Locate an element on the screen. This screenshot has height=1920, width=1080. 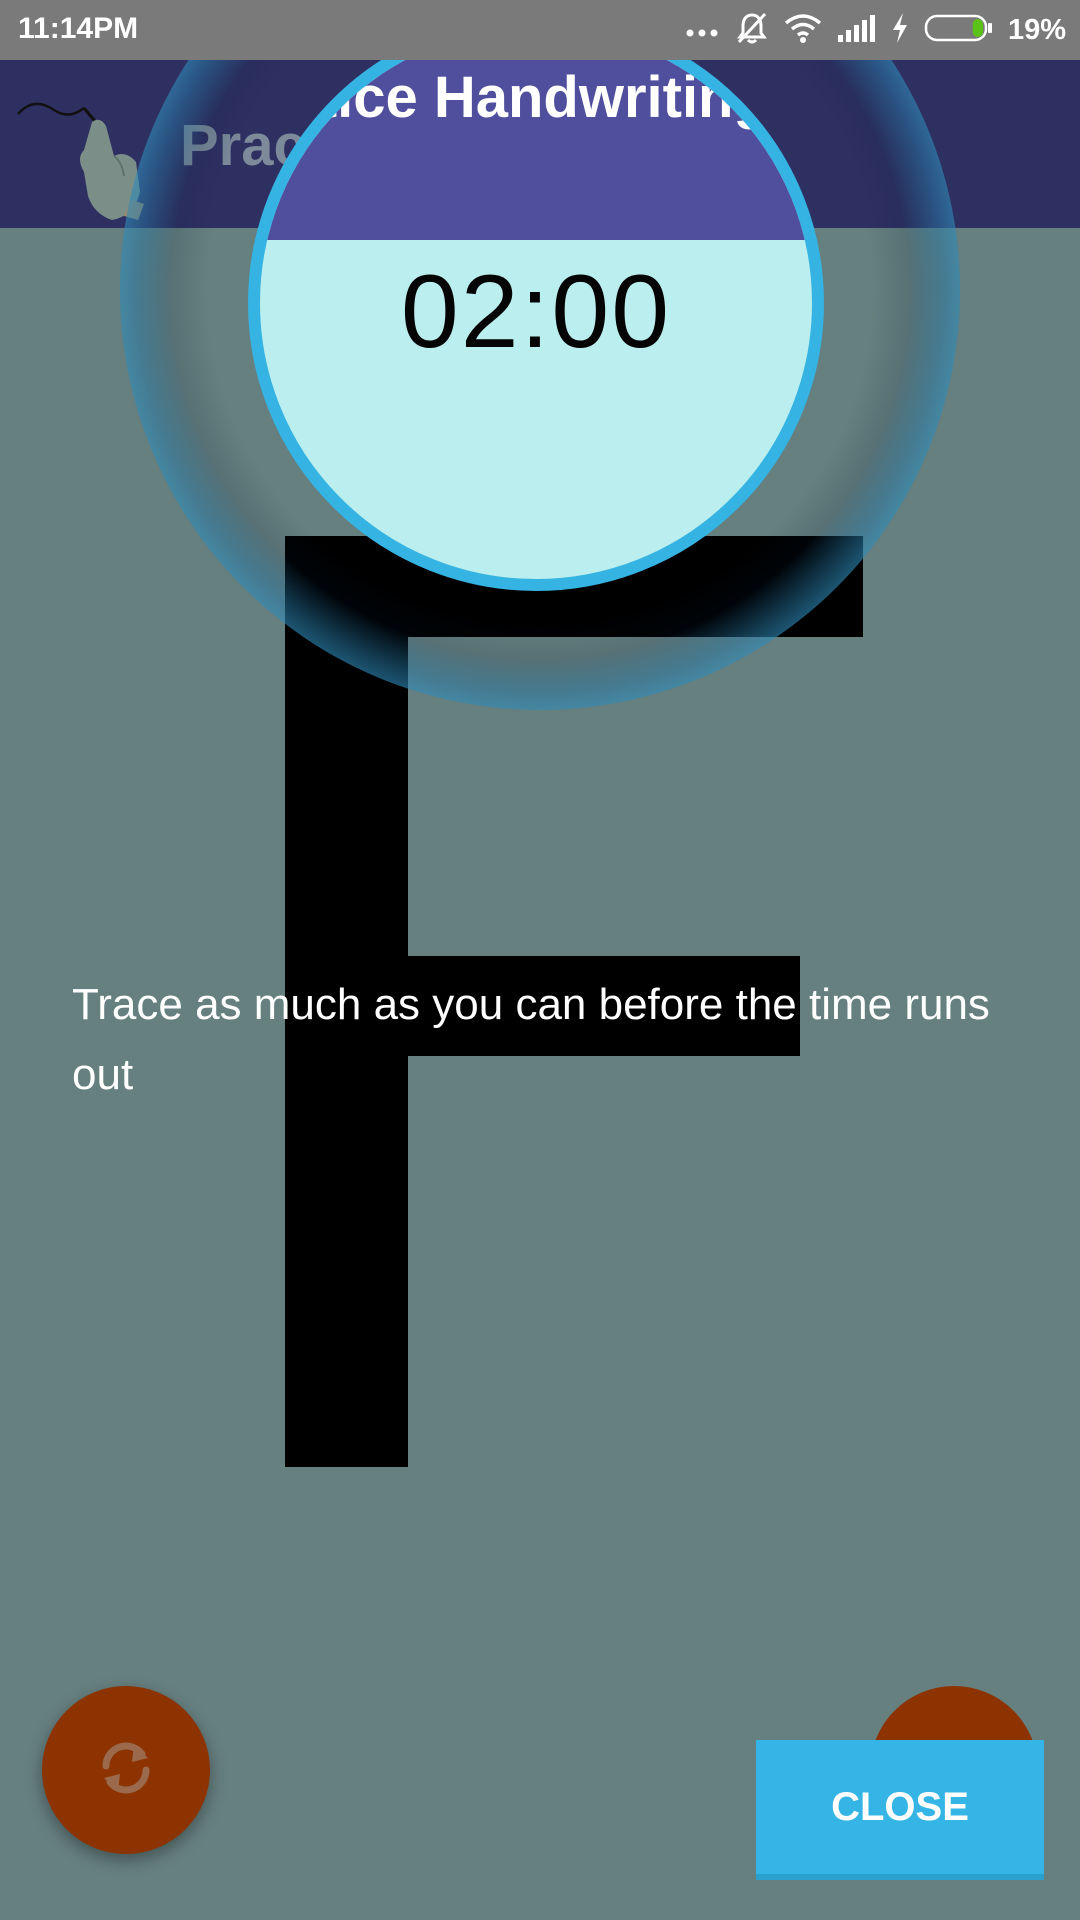
silent-bell-icon is located at coordinates (752, 30).